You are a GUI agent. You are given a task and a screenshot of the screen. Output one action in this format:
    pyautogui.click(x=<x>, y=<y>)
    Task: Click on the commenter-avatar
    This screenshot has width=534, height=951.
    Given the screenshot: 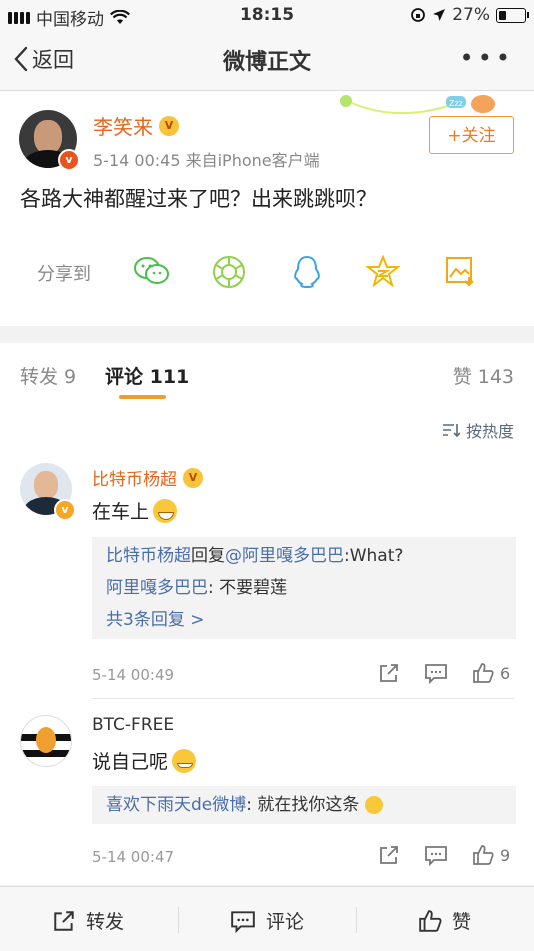 What is the action you would take?
    pyautogui.click(x=46, y=741)
    